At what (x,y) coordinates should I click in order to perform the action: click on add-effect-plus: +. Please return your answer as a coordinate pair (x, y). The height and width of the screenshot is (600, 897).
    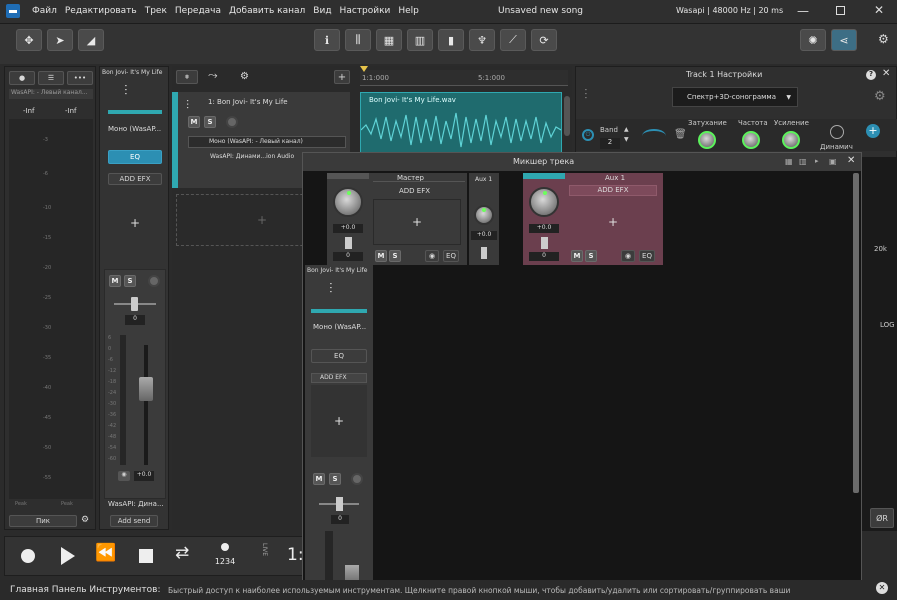
    Looking at the image, I should click on (135, 223).